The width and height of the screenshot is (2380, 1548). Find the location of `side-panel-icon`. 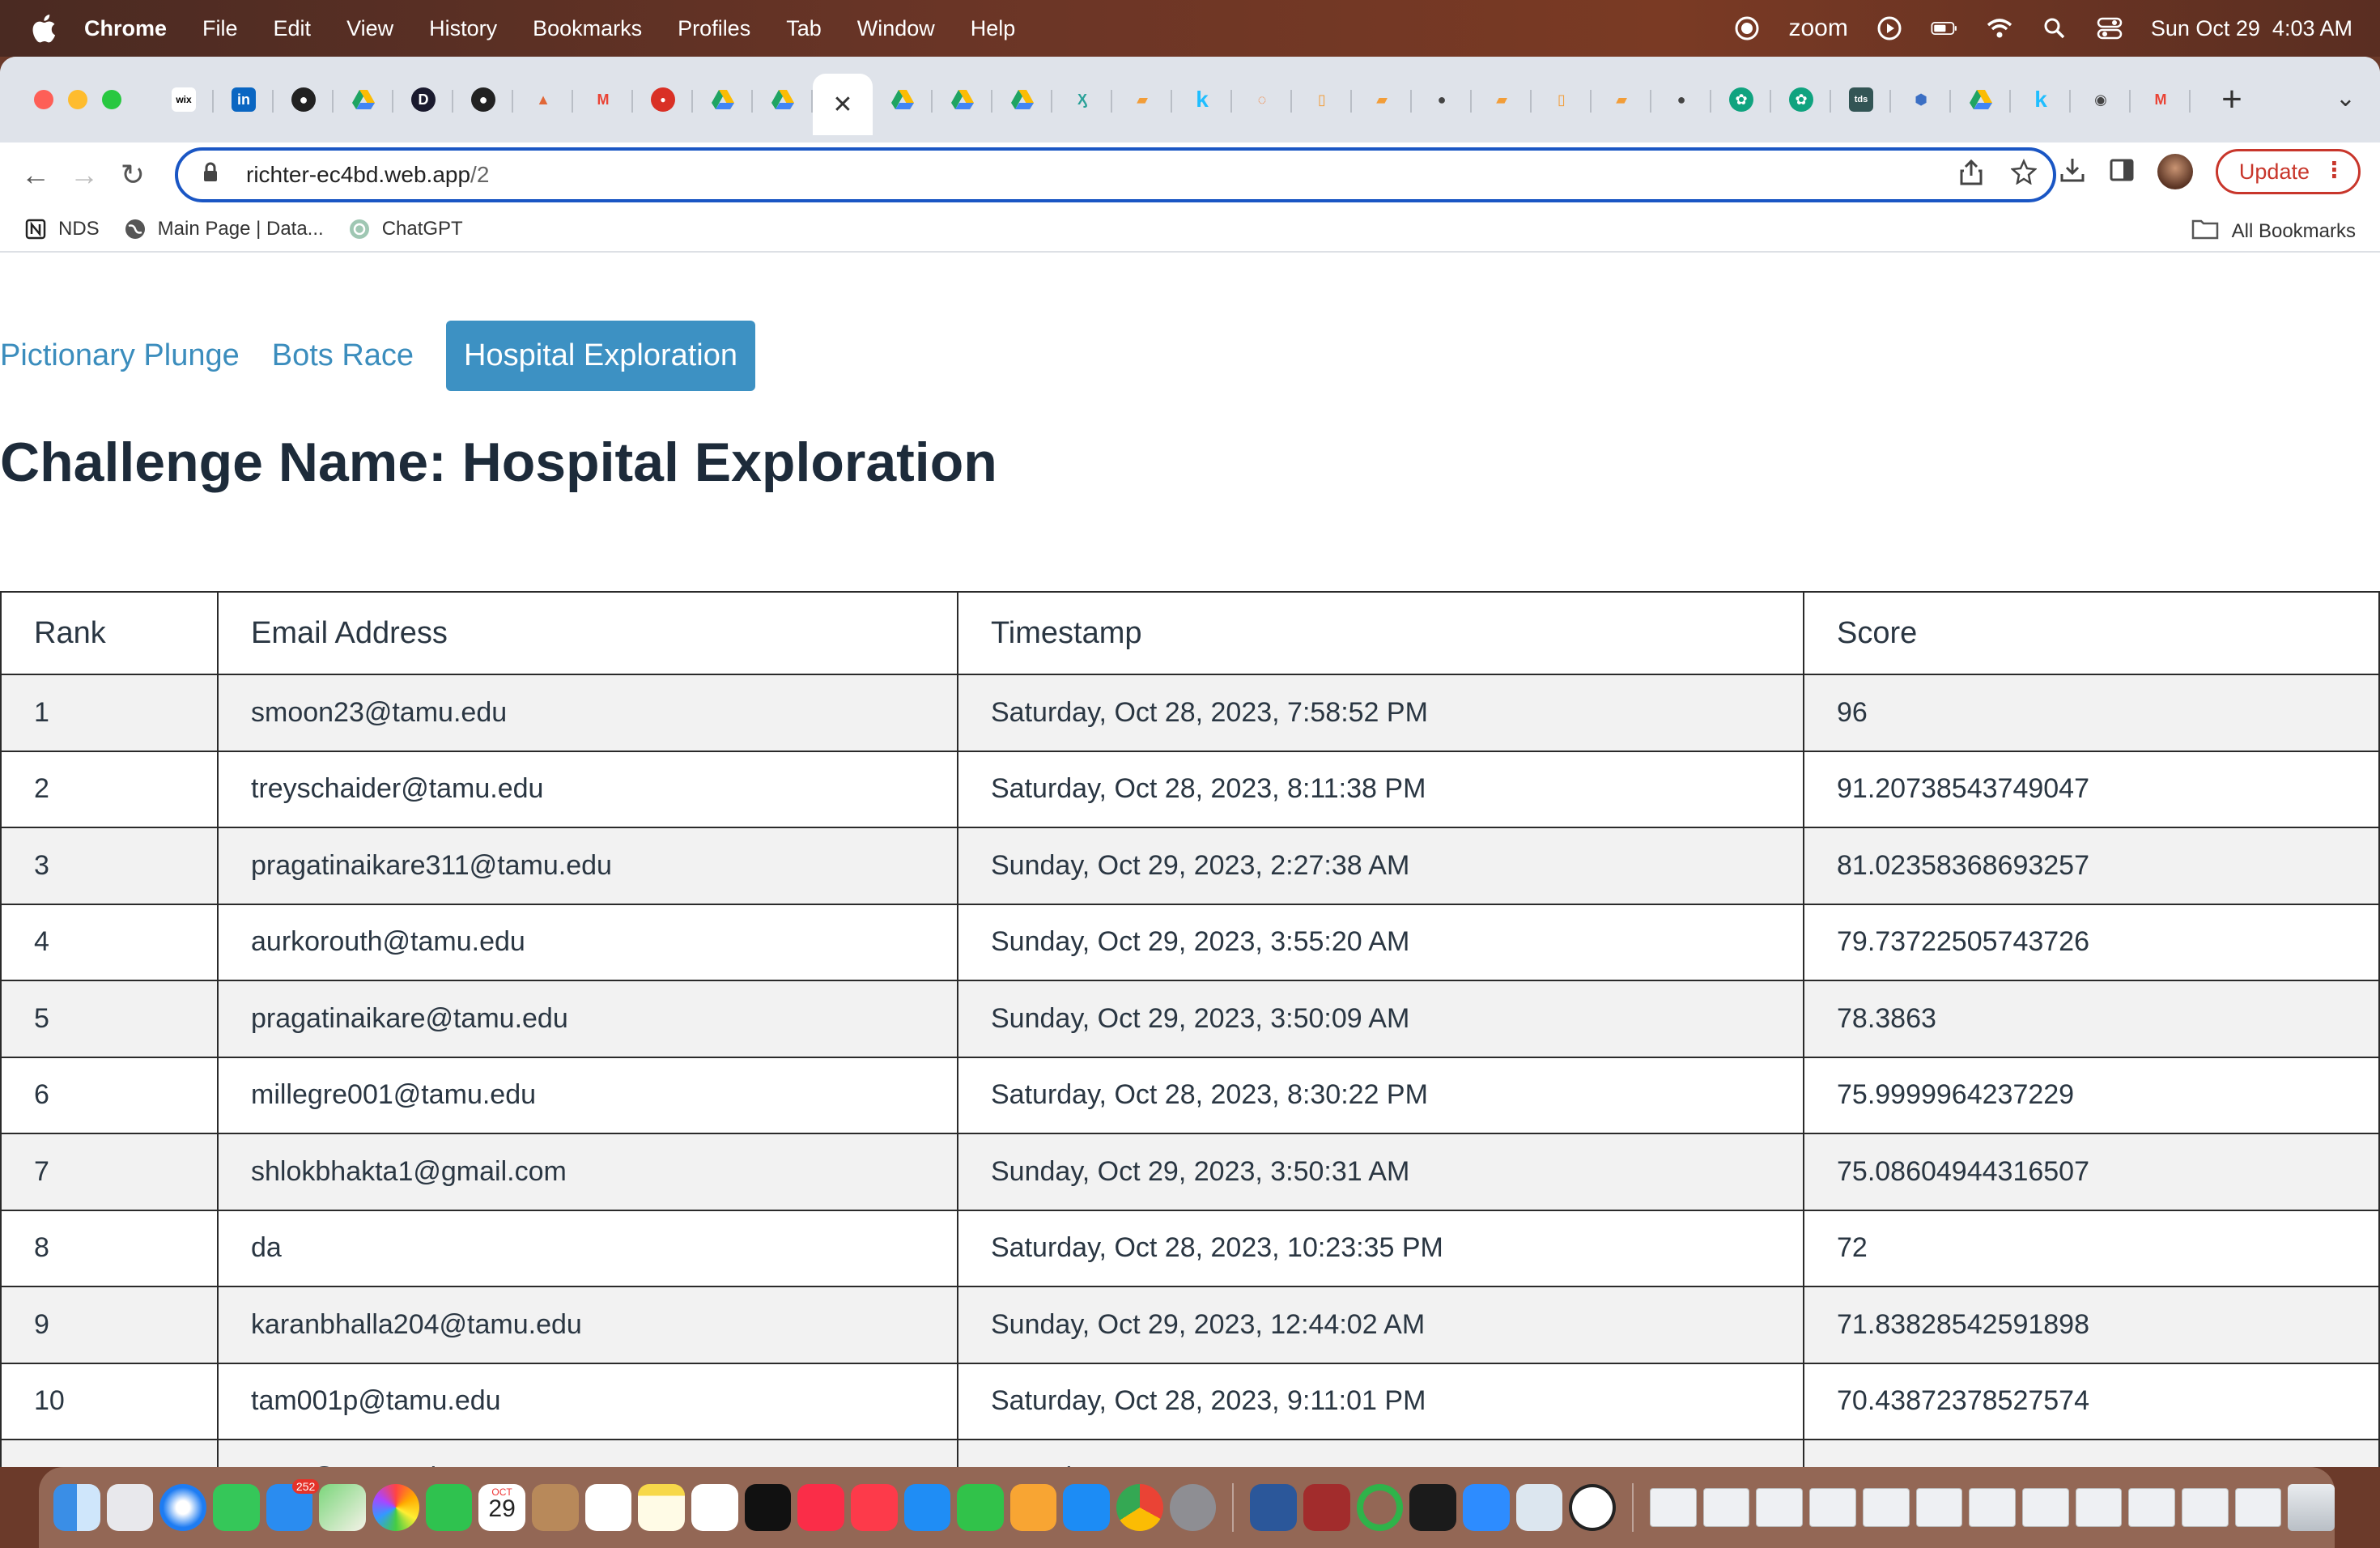

side-panel-icon is located at coordinates (2122, 172).